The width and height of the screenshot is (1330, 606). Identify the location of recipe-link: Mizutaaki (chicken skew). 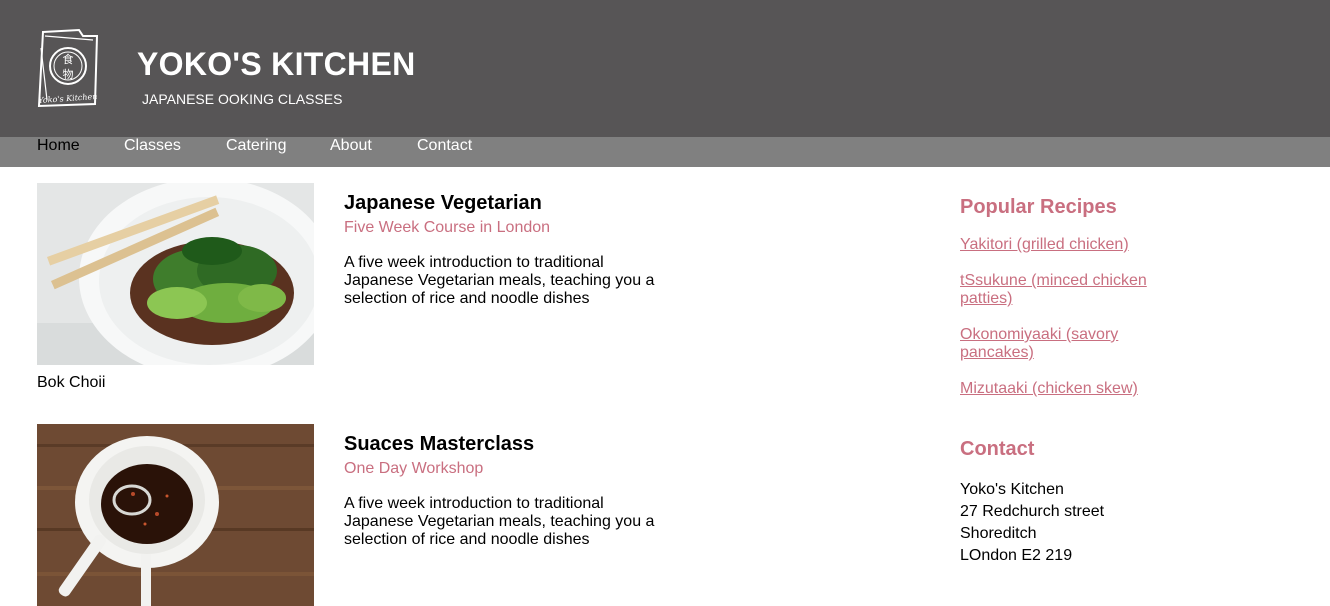
(1060, 389).